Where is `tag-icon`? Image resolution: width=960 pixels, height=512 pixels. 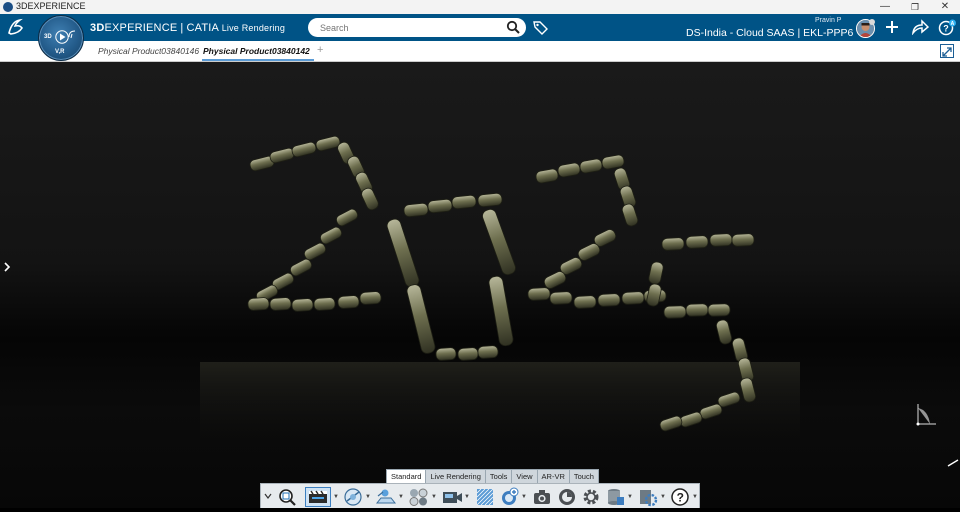
tag-icon is located at coordinates (540, 30).